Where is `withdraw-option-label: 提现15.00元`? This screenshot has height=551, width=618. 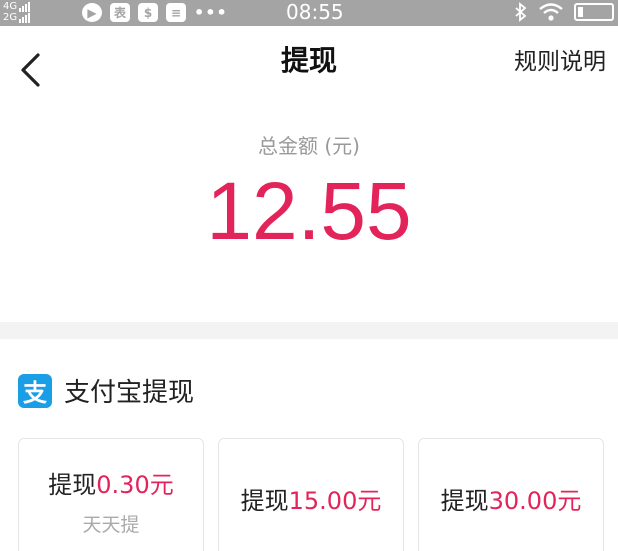 withdraw-option-label: 提现15.00元 is located at coordinates (311, 498).